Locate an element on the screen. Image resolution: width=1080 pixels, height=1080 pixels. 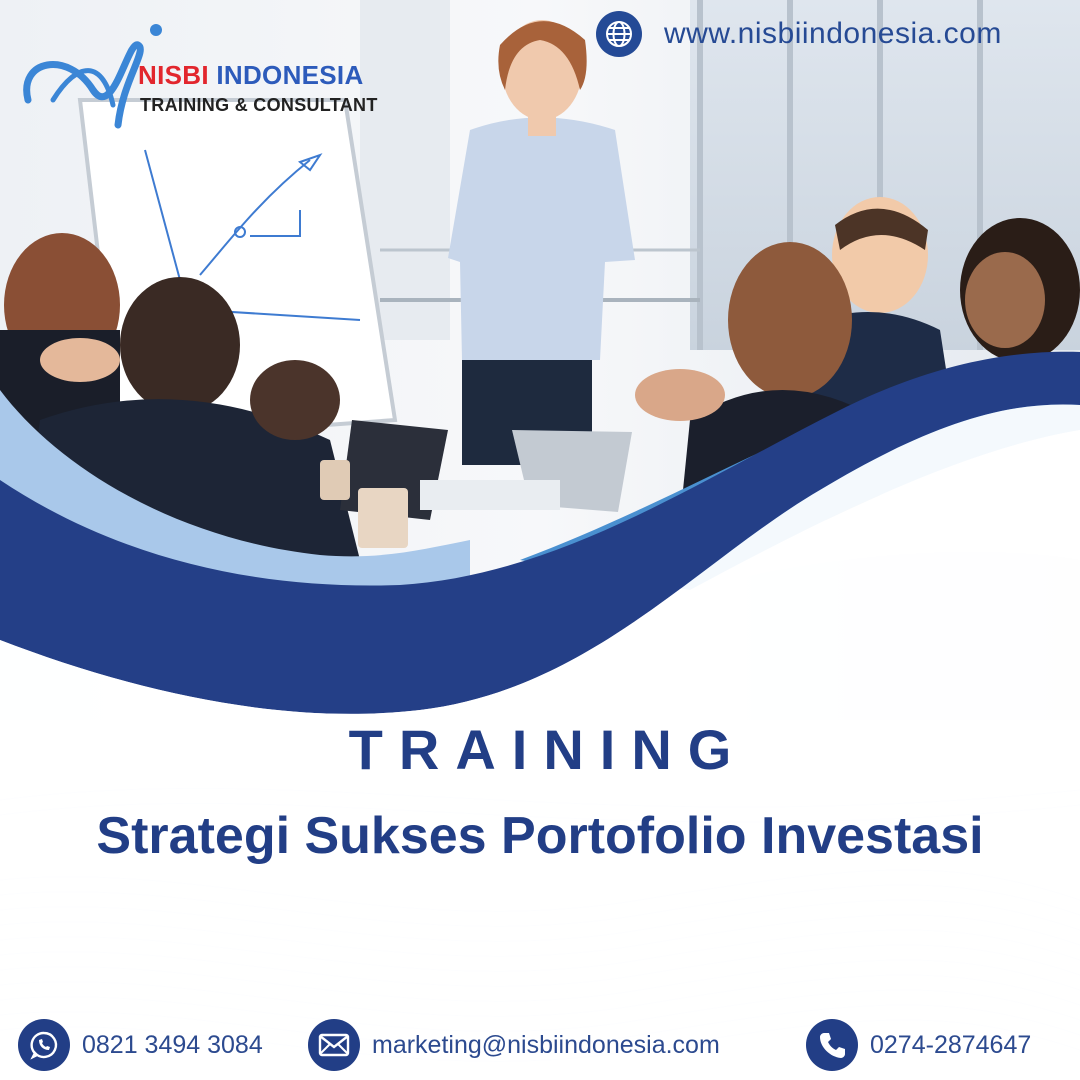
brand-tagline: TRAINING & CONSULTANT is located at coordinates (259, 105).